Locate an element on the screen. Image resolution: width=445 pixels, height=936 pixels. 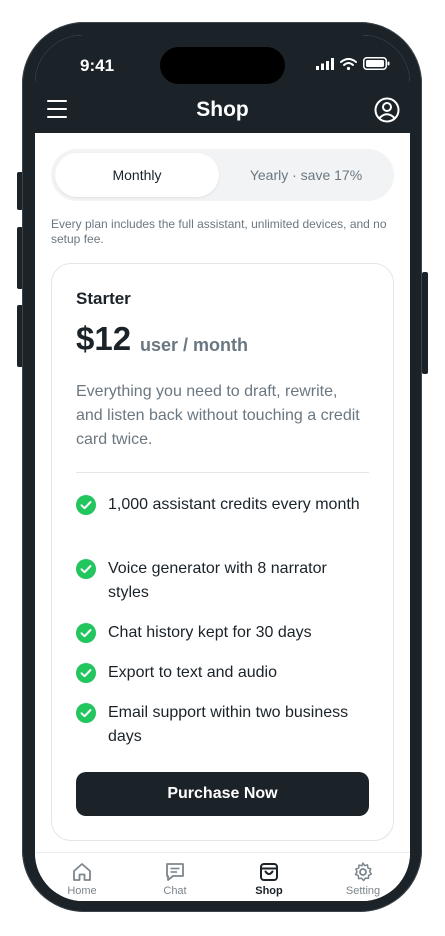
home-icon is located at coordinates (82, 872).